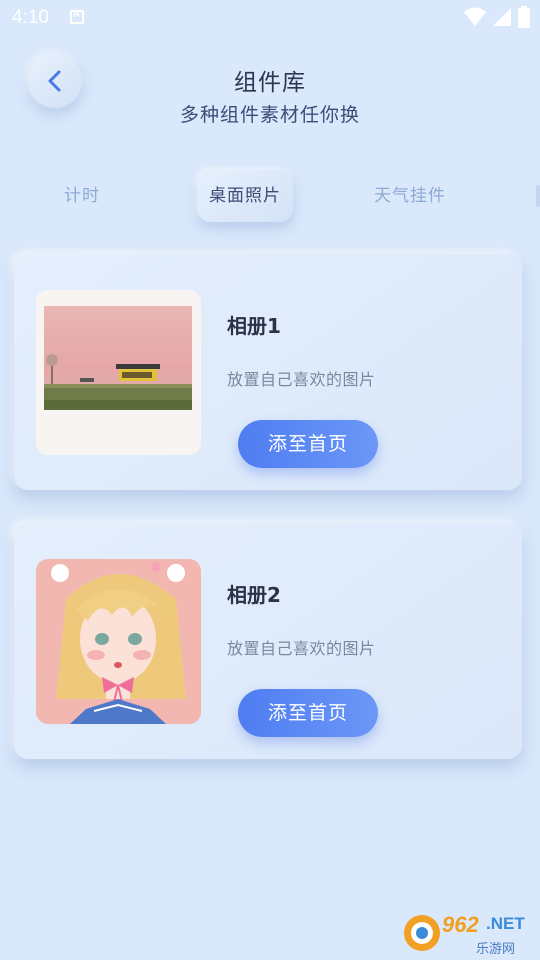  I want to click on anime-girl-image, so click(118, 641).